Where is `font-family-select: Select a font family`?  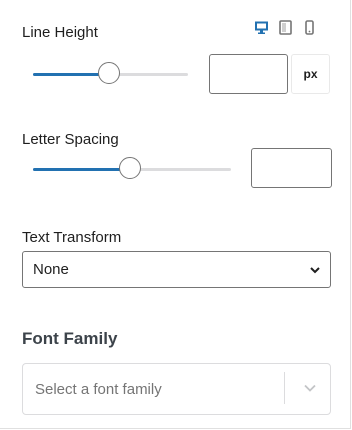 font-family-select: Select a font family is located at coordinates (176, 389).